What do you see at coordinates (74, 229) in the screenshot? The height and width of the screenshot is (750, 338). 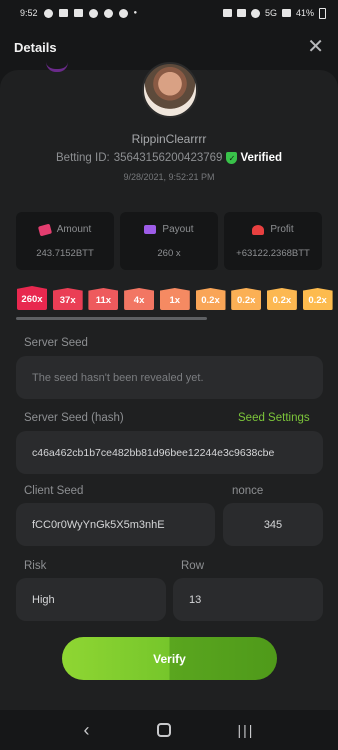 I see `amount-label: Amount` at bounding box center [74, 229].